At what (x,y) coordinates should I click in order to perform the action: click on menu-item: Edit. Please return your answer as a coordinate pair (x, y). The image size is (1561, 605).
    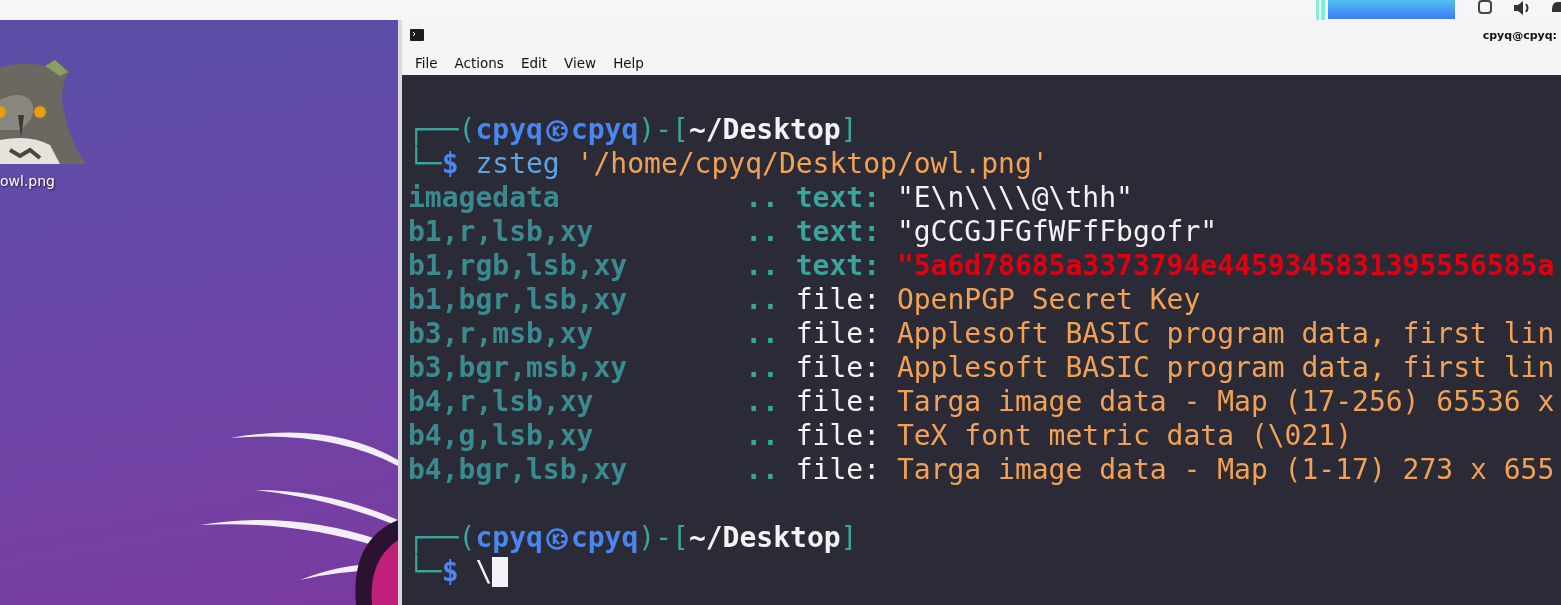
    Looking at the image, I should click on (536, 62).